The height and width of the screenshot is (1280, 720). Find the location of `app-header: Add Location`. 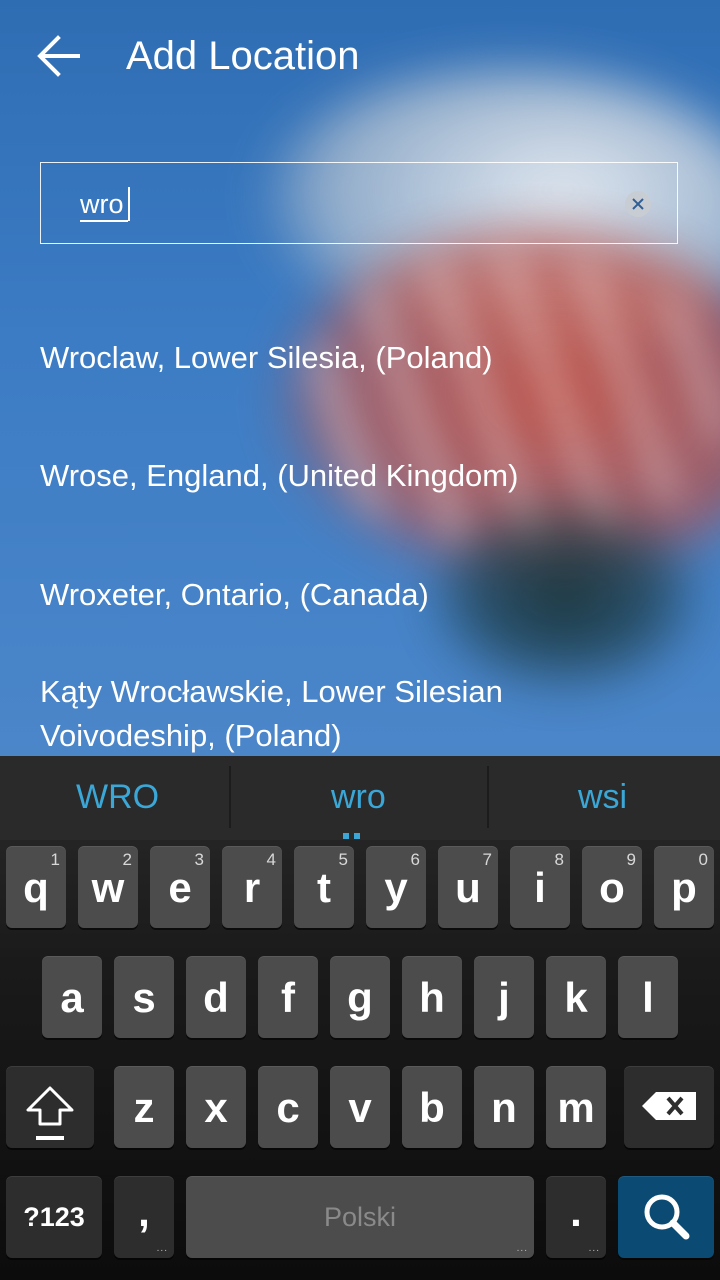

app-header: Add Location is located at coordinates (360, 57).